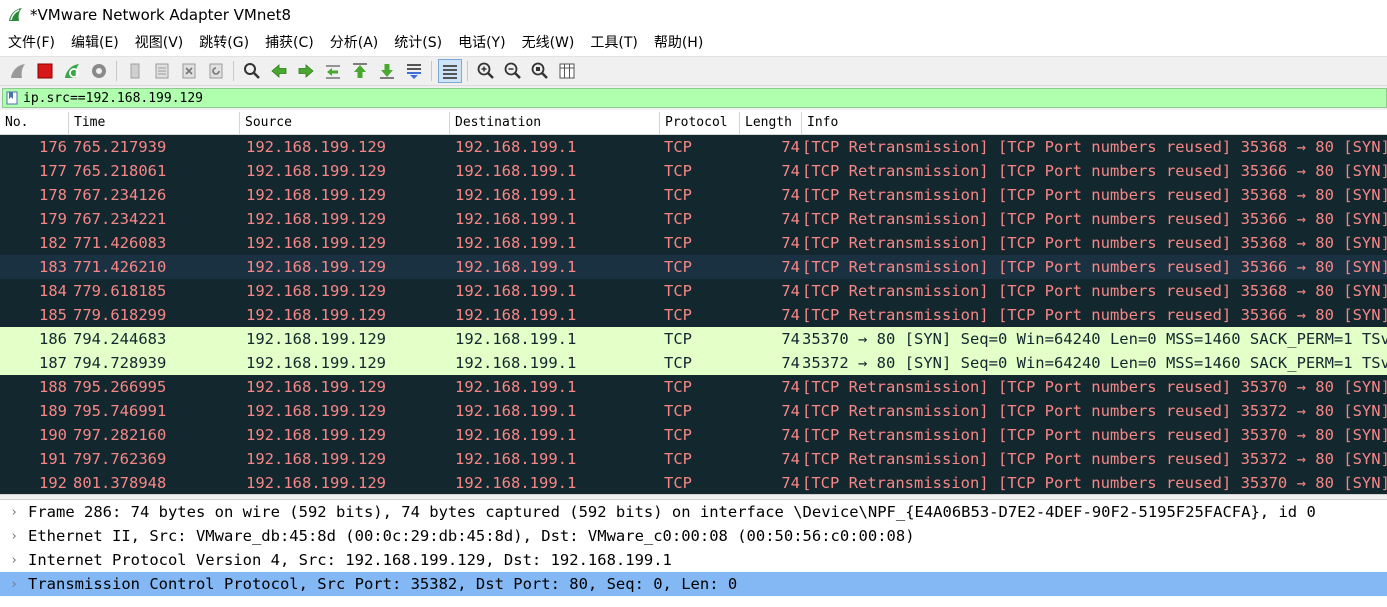 The image size is (1387, 607). Describe the element at coordinates (216, 71) in the screenshot. I see `reload-file-icon` at that location.